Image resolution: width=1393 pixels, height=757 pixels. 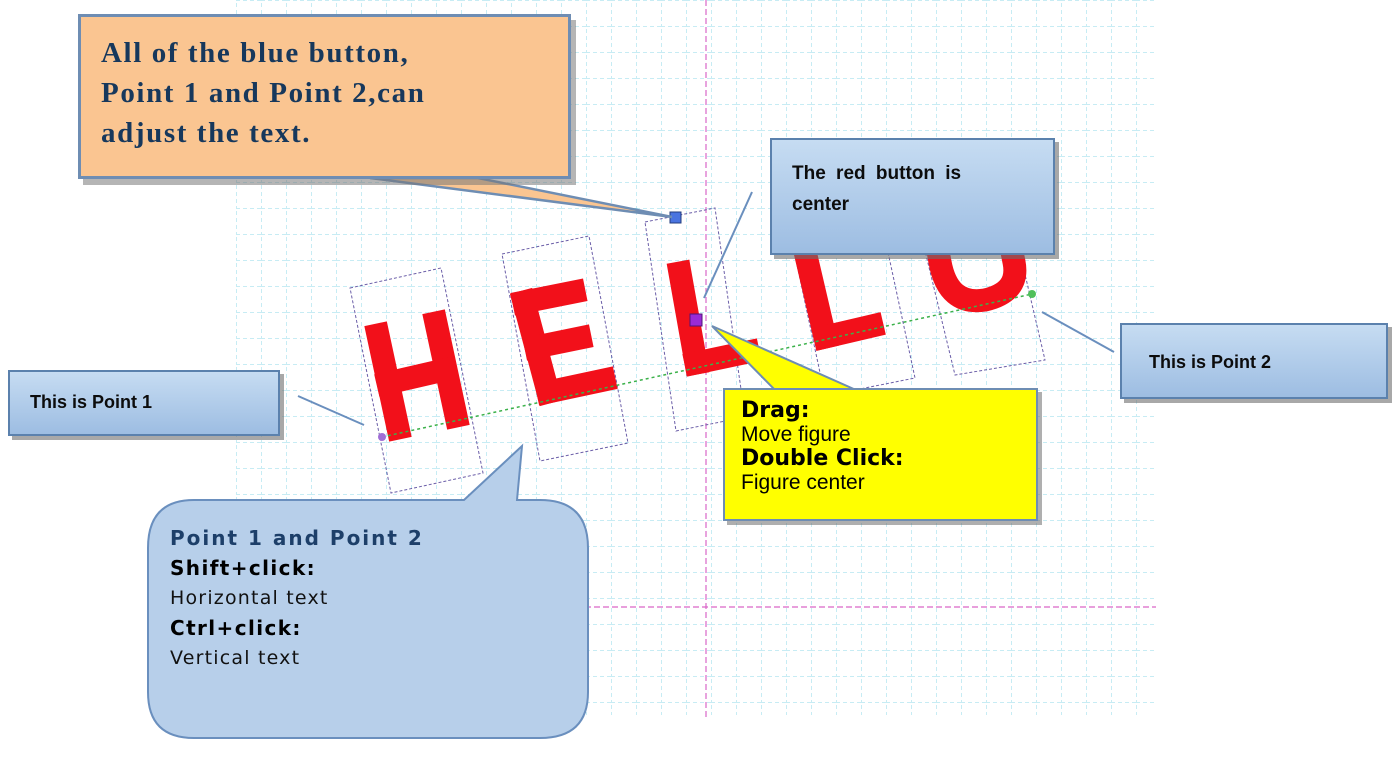 I want to click on drag-heading: Drag:, so click(x=775, y=410).